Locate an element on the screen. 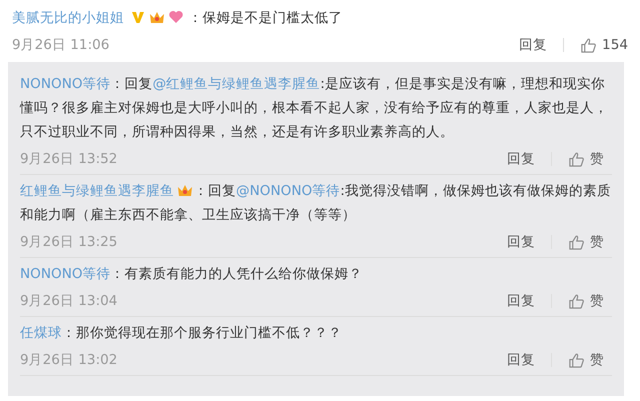  comment-text: ：保姆是不是门槛太低了 is located at coordinates (265, 18).